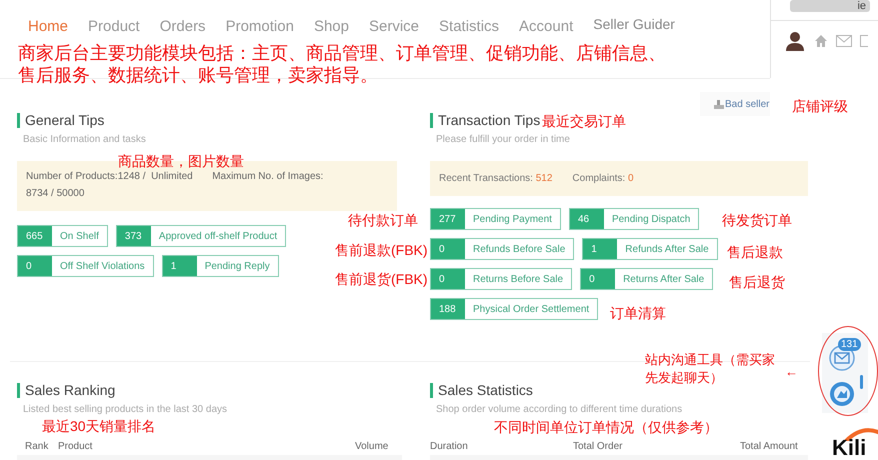 This screenshot has width=878, height=460. What do you see at coordinates (502, 140) in the screenshot?
I see `section-subtitle: Please fulfill your order in time` at bounding box center [502, 140].